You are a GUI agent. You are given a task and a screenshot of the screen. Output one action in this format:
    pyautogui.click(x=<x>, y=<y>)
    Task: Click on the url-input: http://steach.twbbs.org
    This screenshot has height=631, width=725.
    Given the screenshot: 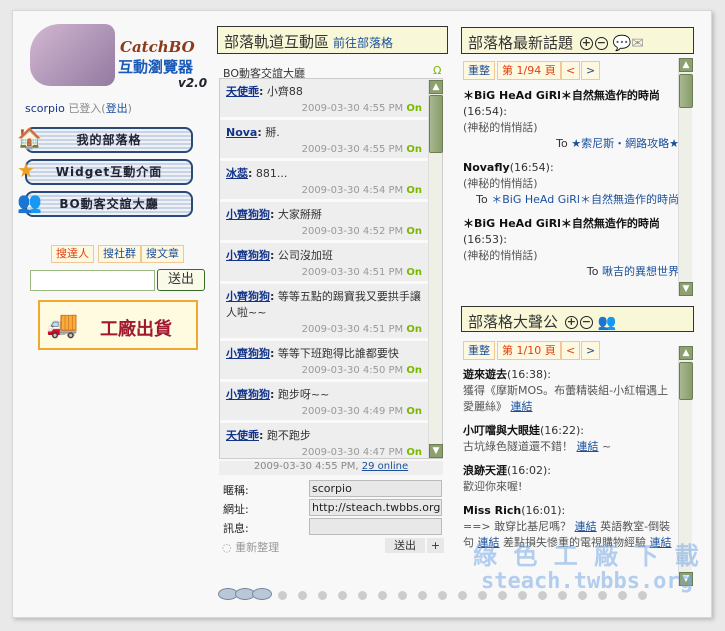 What is the action you would take?
    pyautogui.click(x=375, y=507)
    